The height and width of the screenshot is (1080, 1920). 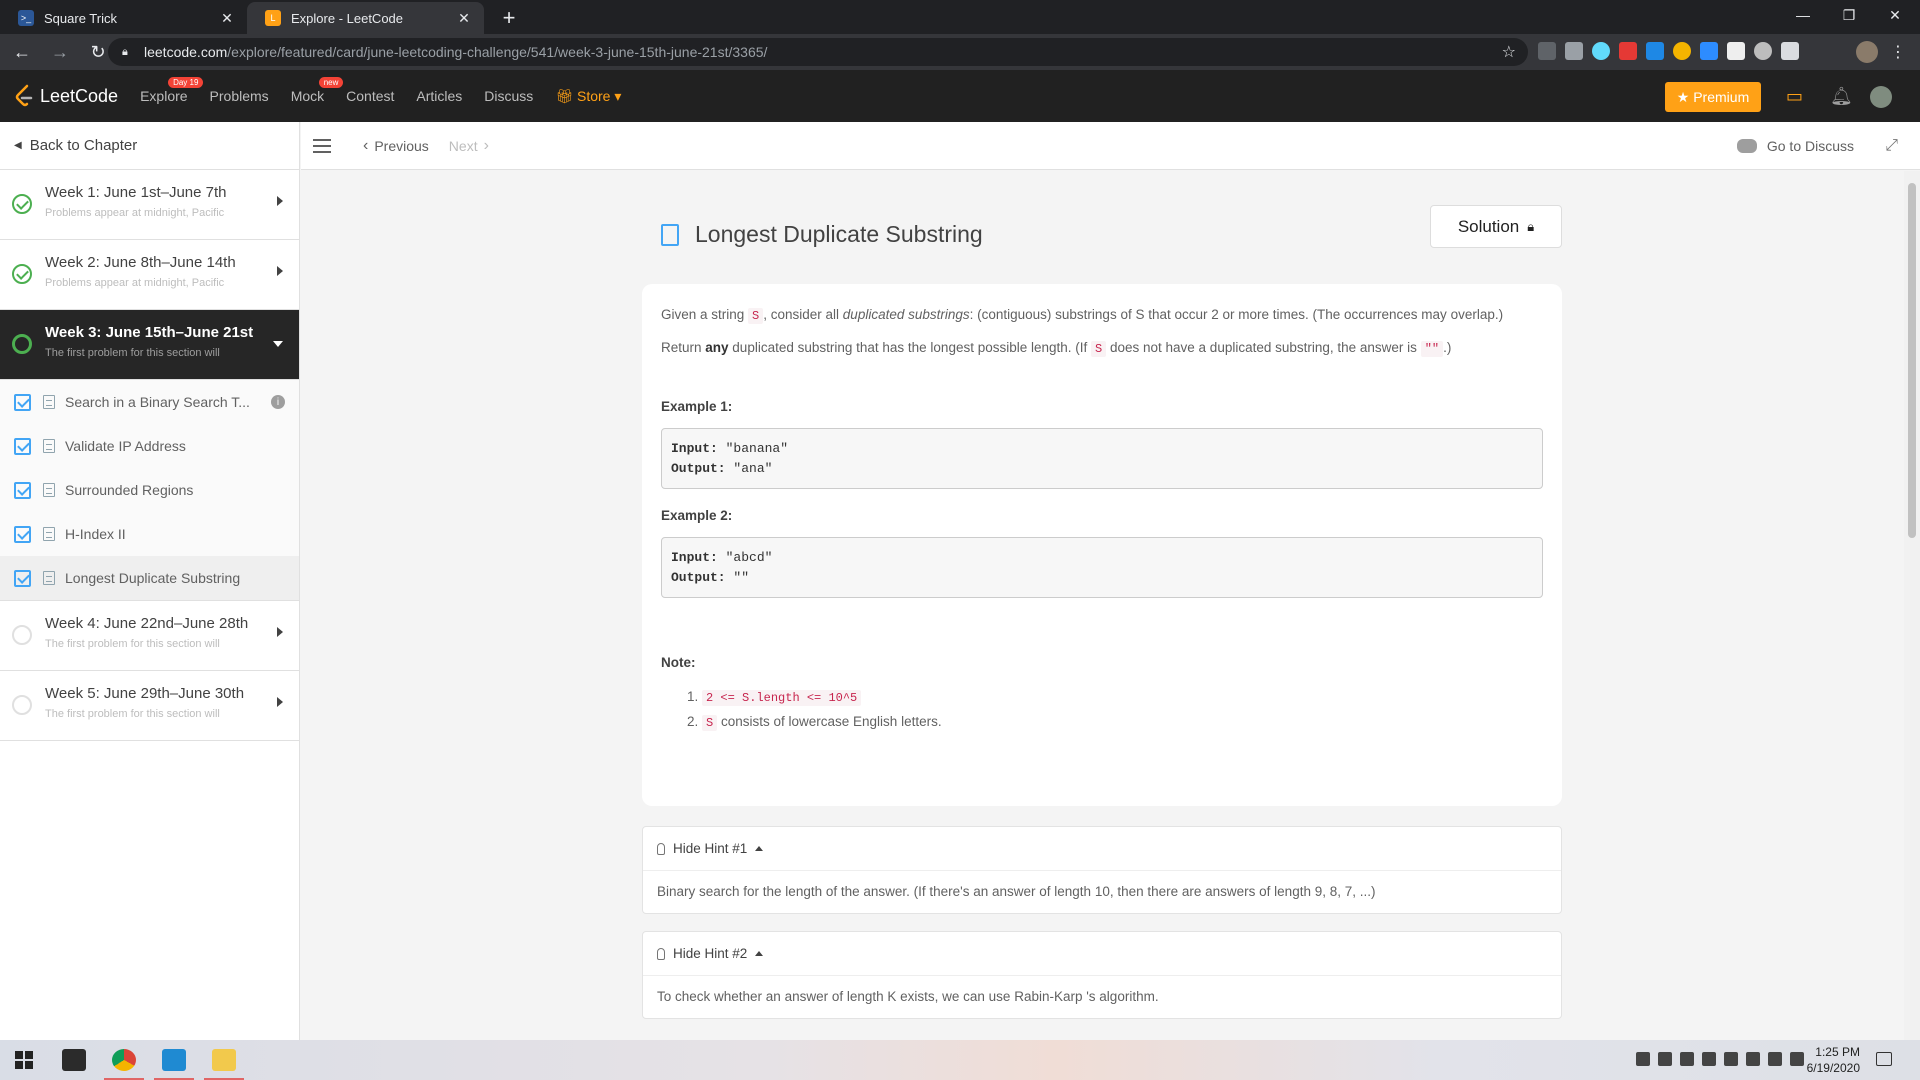 What do you see at coordinates (149, 490) in the screenshot?
I see `list-item: Surrounded Regions` at bounding box center [149, 490].